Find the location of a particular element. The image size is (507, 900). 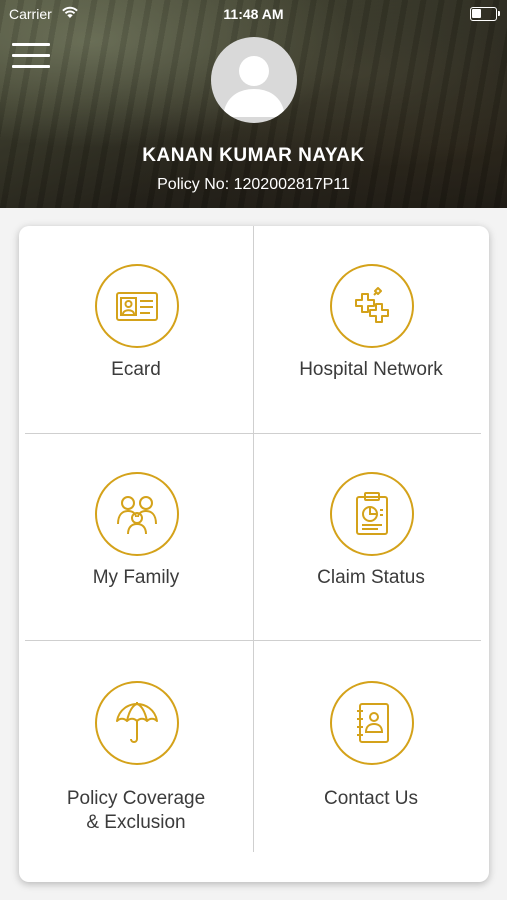

id-card-icon is located at coordinates (137, 306).